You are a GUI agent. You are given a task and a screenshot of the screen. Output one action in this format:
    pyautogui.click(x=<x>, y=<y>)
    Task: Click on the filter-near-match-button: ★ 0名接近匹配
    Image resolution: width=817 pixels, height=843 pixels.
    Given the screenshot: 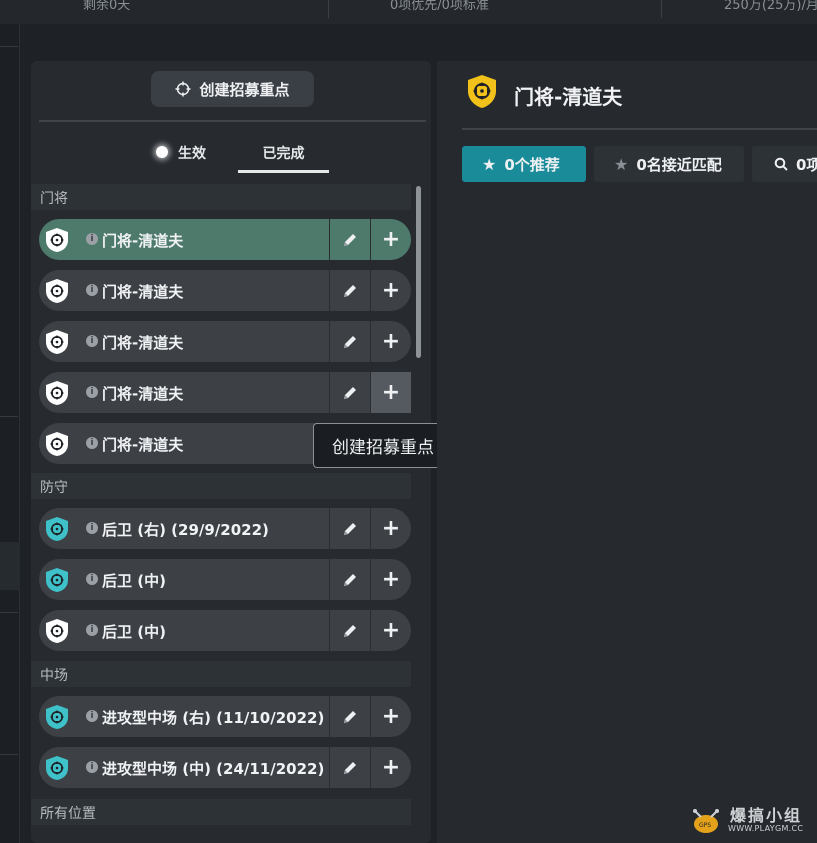 What is the action you would take?
    pyautogui.click(x=669, y=164)
    